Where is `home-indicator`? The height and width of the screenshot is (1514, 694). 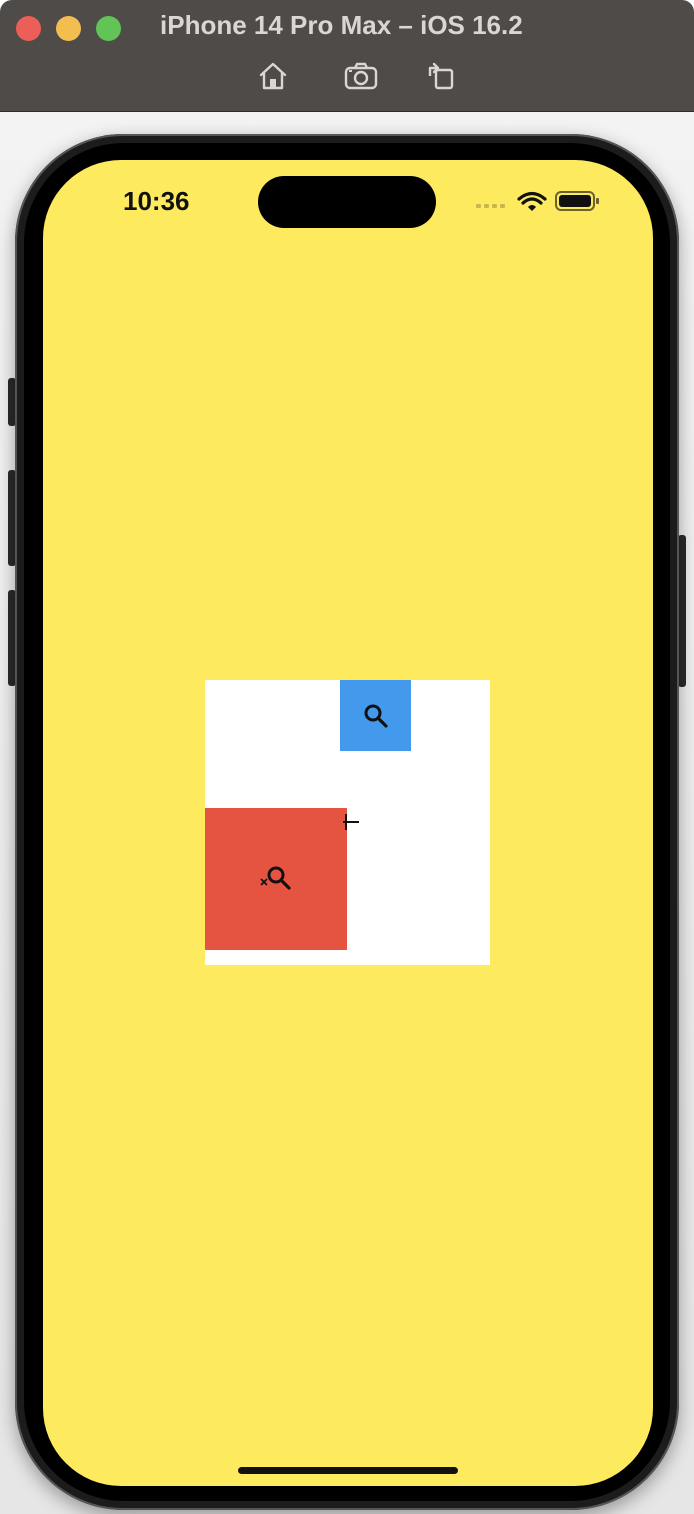 home-indicator is located at coordinates (348, 1470).